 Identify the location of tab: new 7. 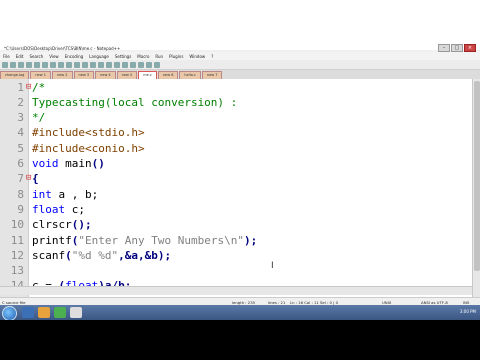
(212, 75).